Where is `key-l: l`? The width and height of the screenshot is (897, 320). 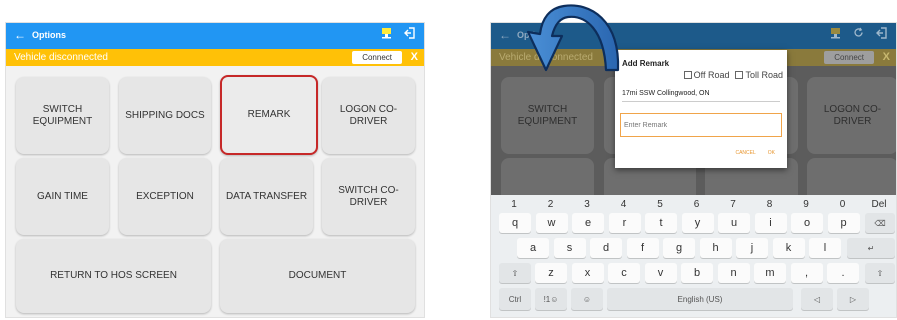
key-l: l is located at coordinates (825, 248).